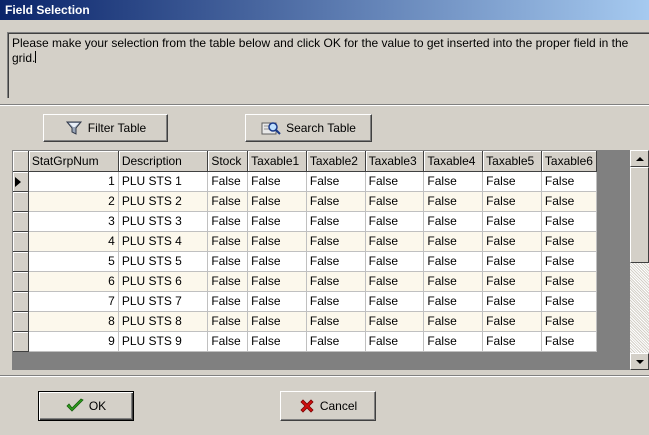  What do you see at coordinates (163, 181) in the screenshot?
I see `cell-description: PLU STS 1` at bounding box center [163, 181].